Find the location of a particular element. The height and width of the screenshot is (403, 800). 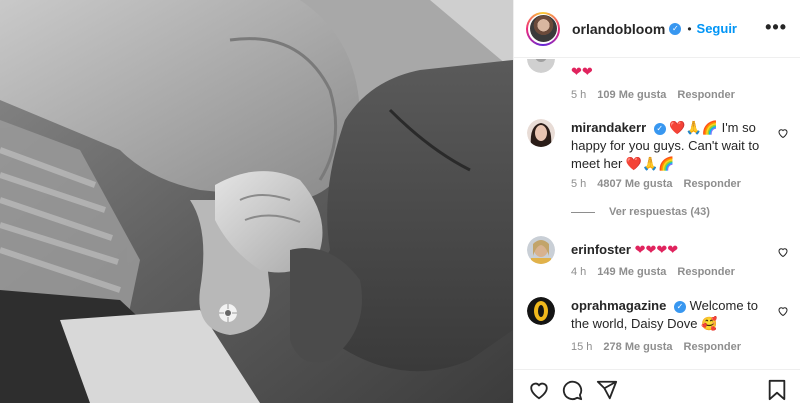

commenter-username: oprahmagazine is located at coordinates (618, 305).